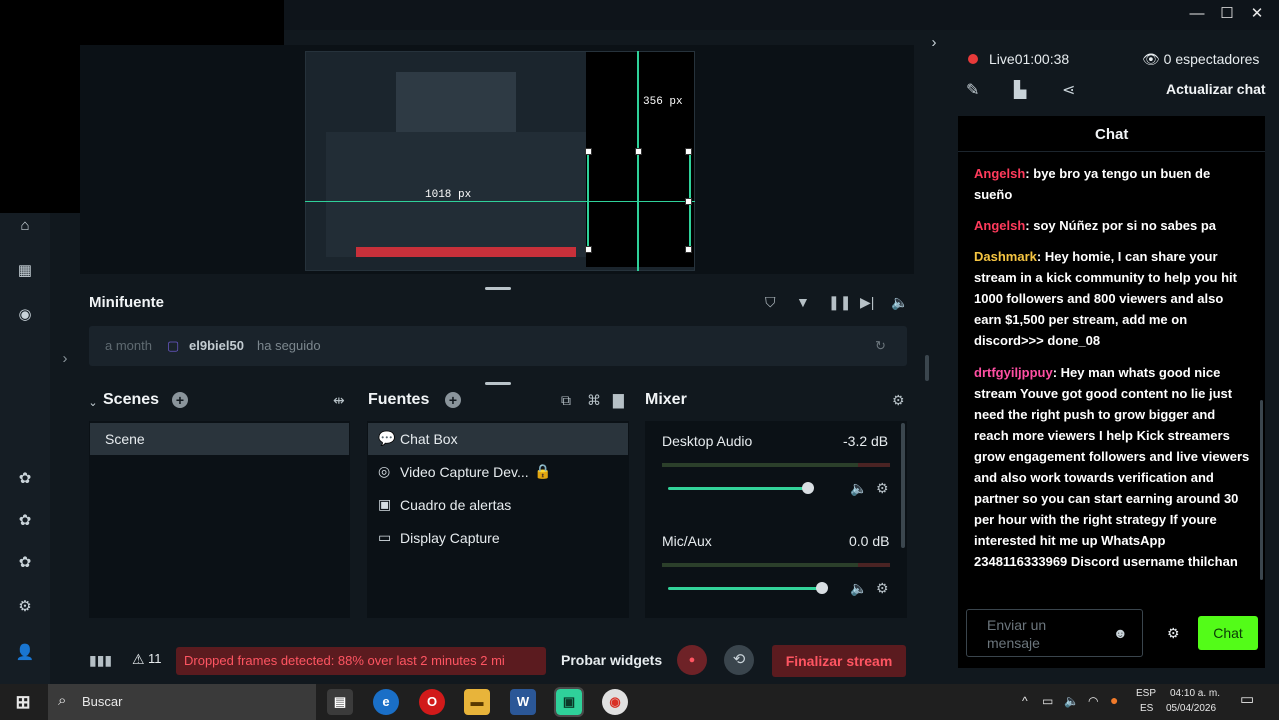 This screenshot has width=1279, height=720. I want to click on add-scene-button: +, so click(180, 400).